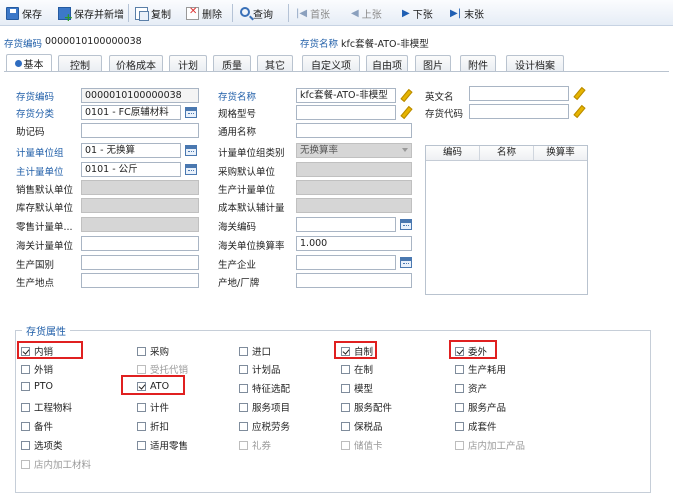 Image resolution: width=673 pixels, height=499 pixels. Describe the element at coordinates (131, 169) in the screenshot. I see `main-unit-field: 0101 - 公斤` at that location.